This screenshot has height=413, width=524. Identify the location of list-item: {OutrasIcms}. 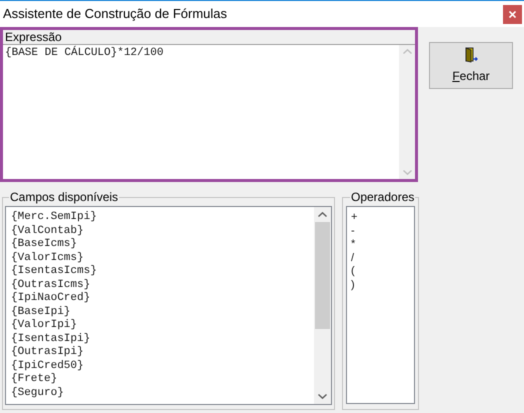
(50, 285).